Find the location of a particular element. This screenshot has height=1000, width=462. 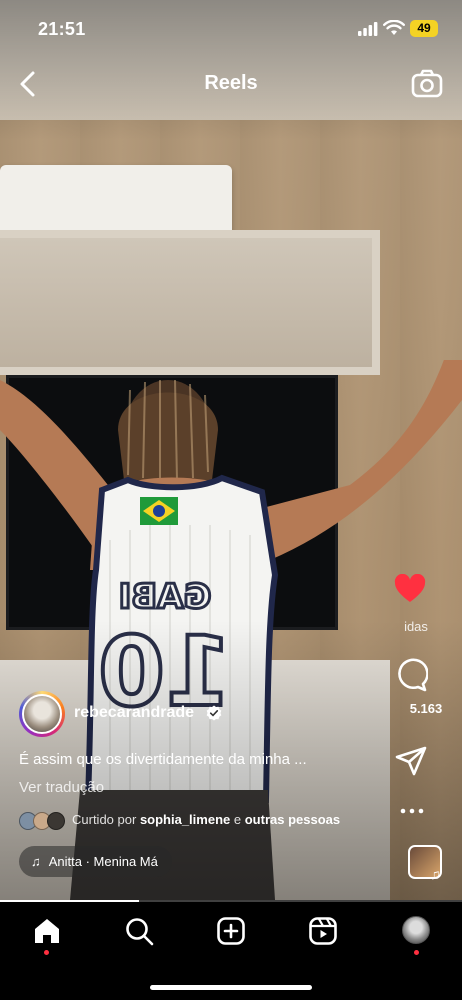

nav-reels is located at coordinates (323, 931).